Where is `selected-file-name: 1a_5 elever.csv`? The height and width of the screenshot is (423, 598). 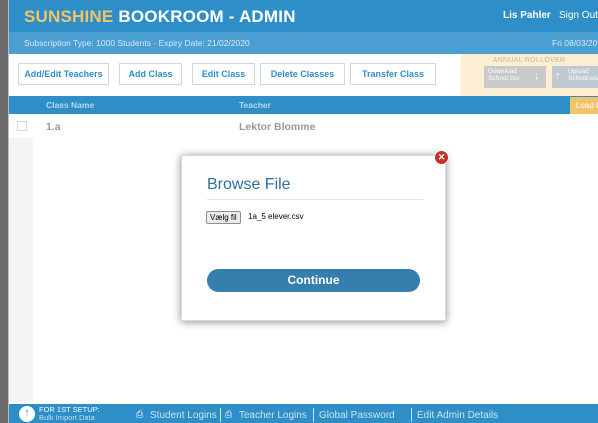
selected-file-name: 1a_5 elever.csv is located at coordinates (276, 216).